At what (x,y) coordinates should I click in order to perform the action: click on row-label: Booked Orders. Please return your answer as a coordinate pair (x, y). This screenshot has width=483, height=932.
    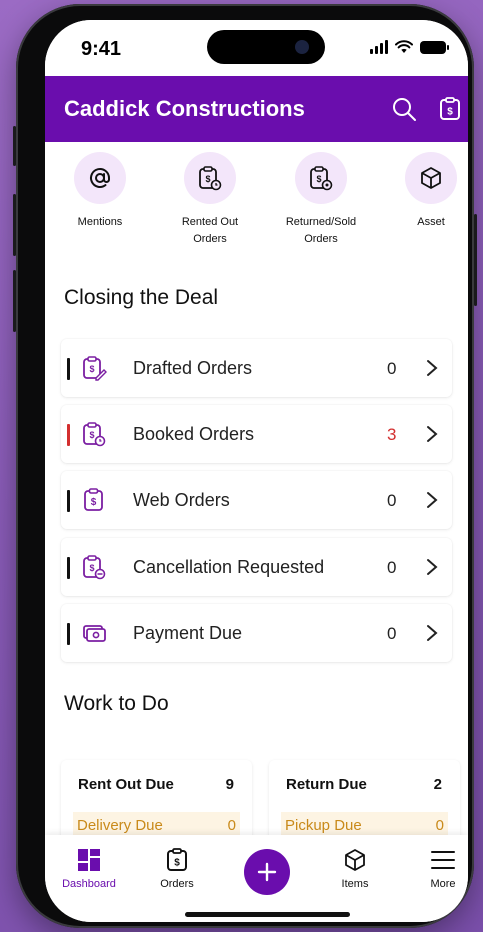
    Looking at the image, I should click on (194, 434).